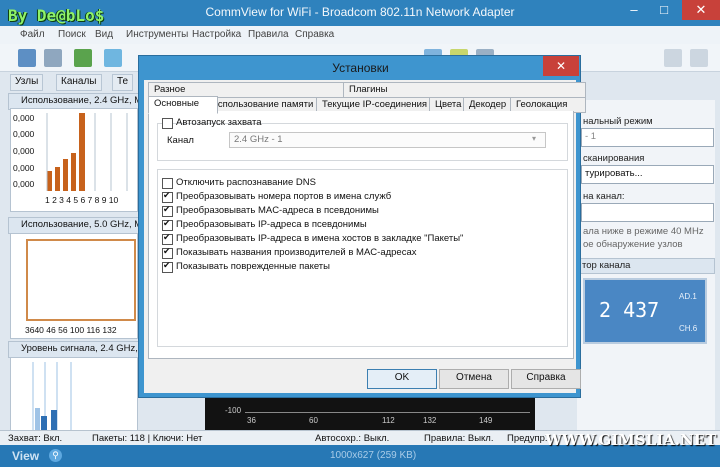  Describe the element at coordinates (27, 58) in the screenshot. I see `start-capture-icon` at that location.